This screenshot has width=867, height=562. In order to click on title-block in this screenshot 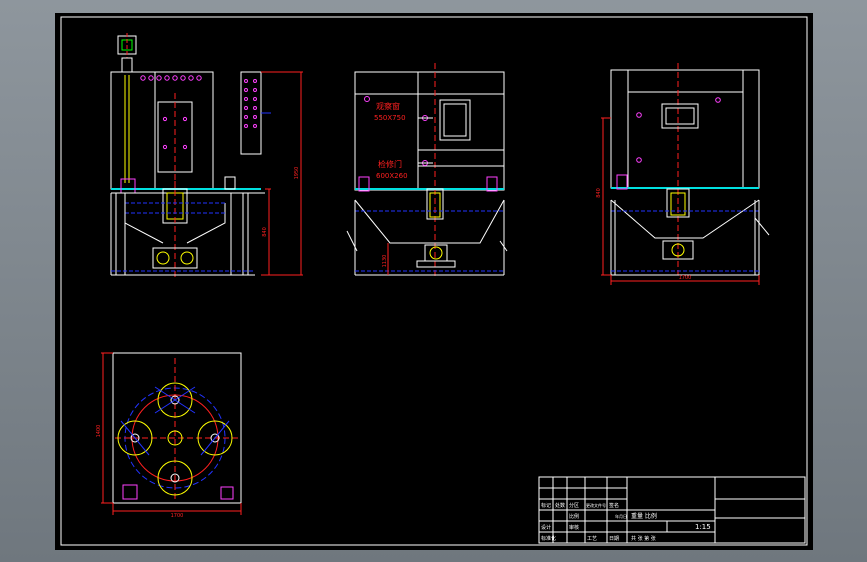, I will do `click(672, 510)`.